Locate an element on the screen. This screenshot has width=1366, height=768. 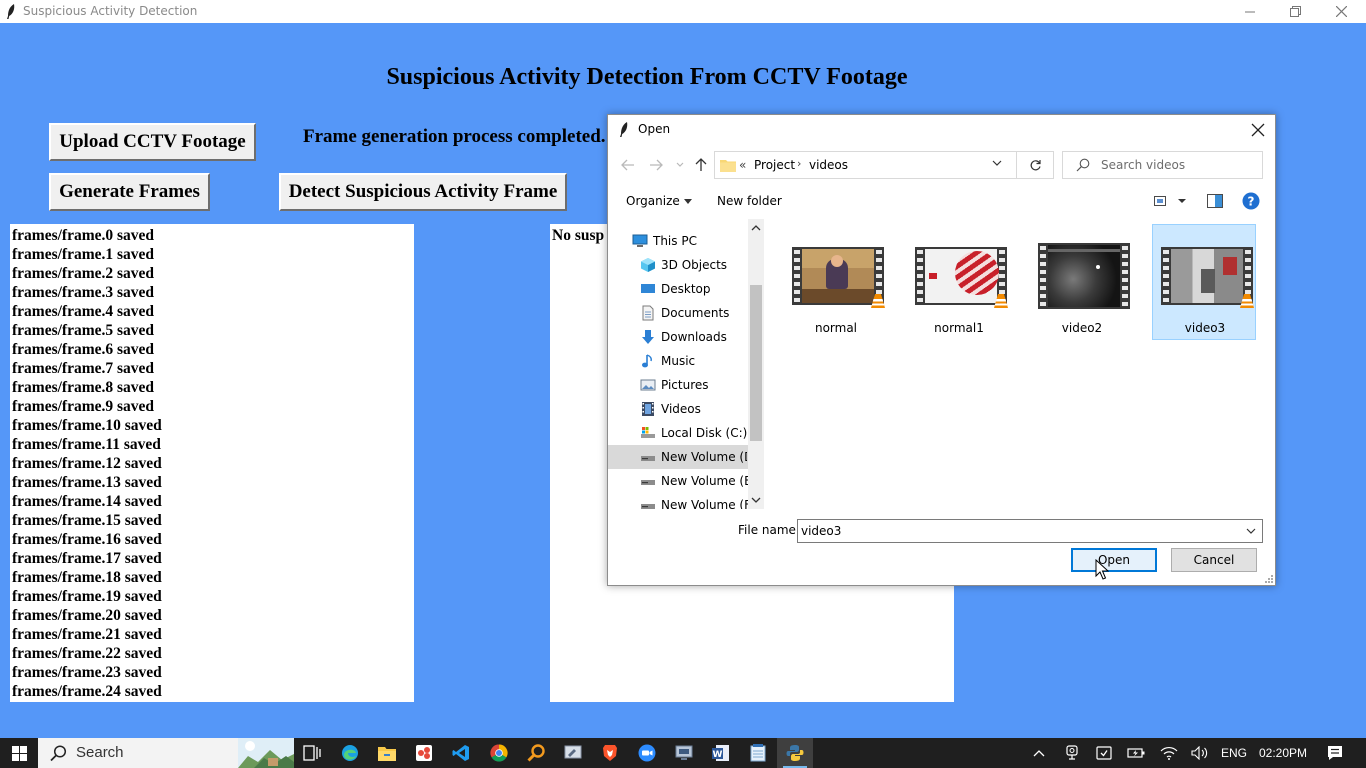
upload-cctv-footage-button: Upload CCTV Footage is located at coordinates (152, 142).